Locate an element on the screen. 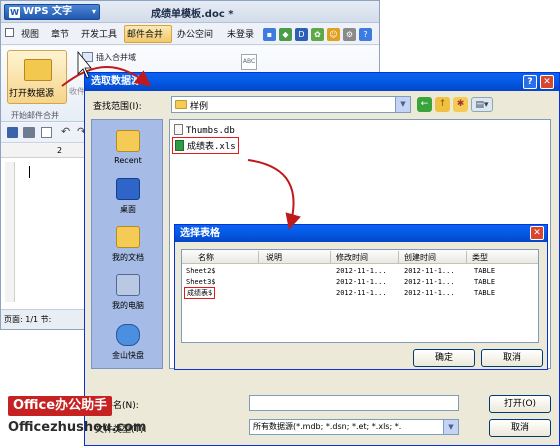  ok-button: 确定 is located at coordinates (444, 358).